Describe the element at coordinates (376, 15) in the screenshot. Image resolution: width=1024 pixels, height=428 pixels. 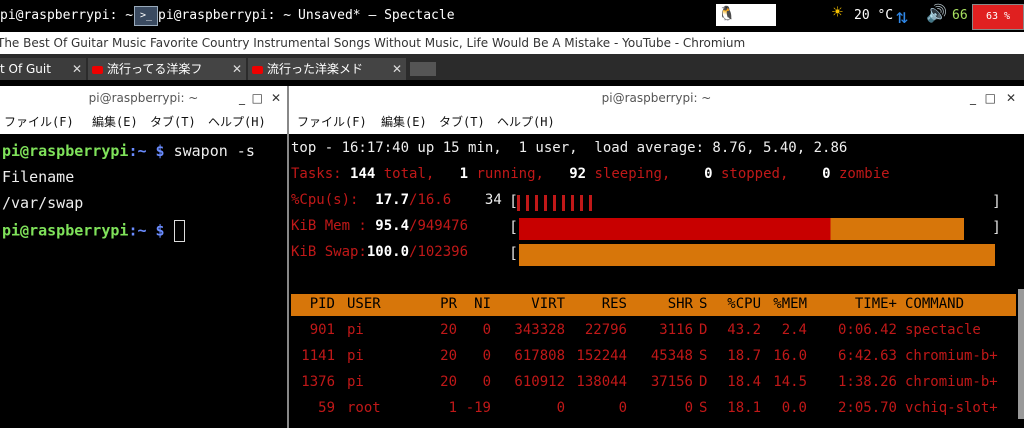
I see `taskbar-item-spectacle: Unsaved* — Spectacle` at that location.